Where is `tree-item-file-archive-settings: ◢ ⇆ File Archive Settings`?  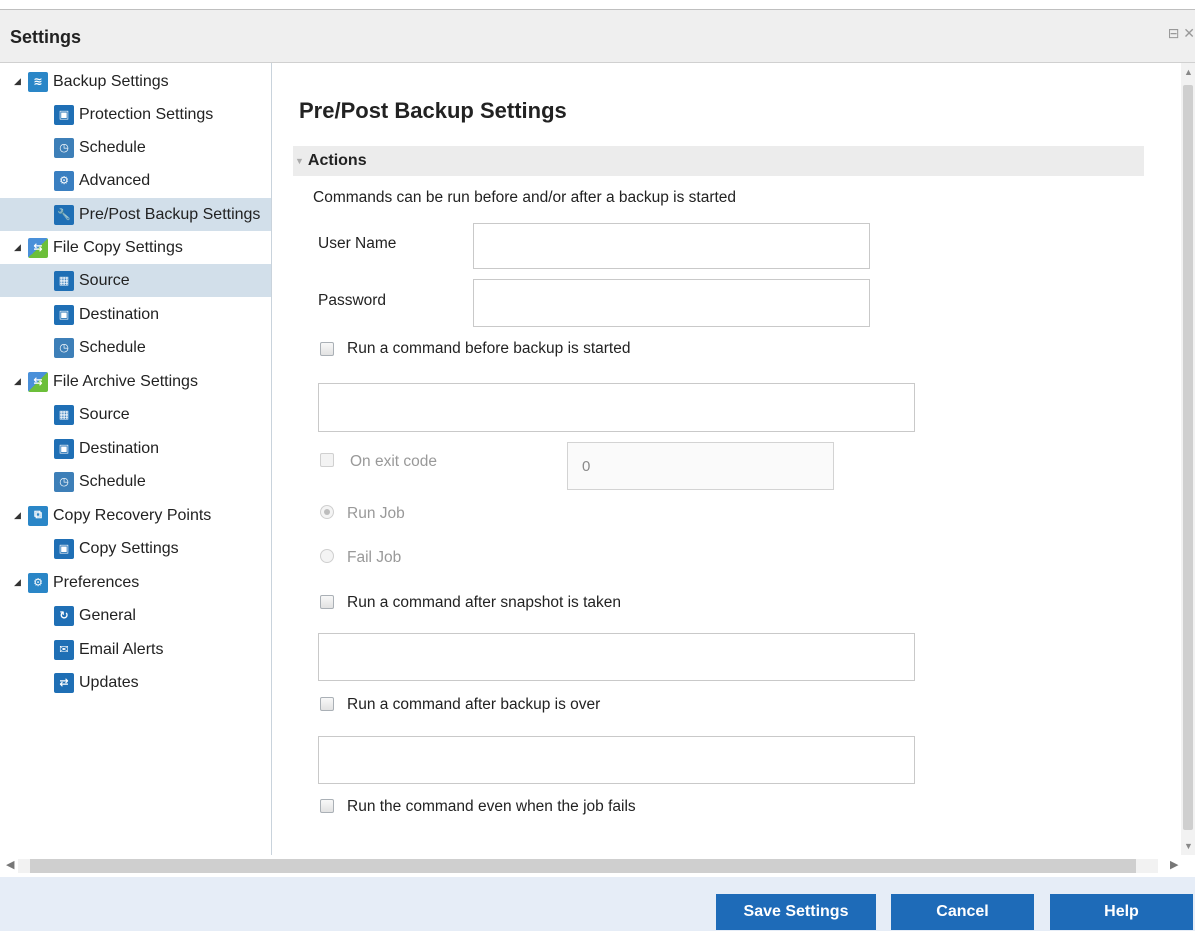 tree-item-file-archive-settings: ◢ ⇆ File Archive Settings is located at coordinates (135, 381).